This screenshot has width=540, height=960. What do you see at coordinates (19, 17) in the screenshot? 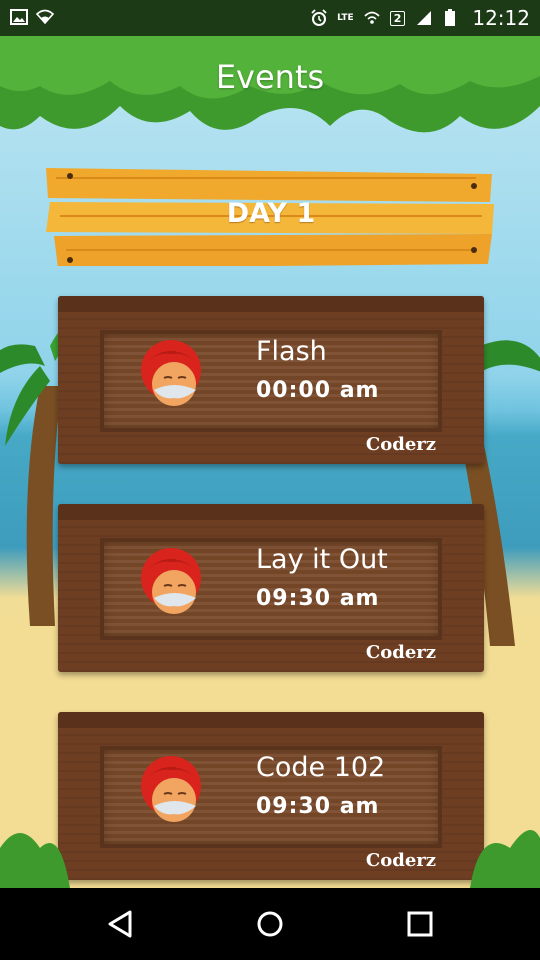
I see `image-icon` at bounding box center [19, 17].